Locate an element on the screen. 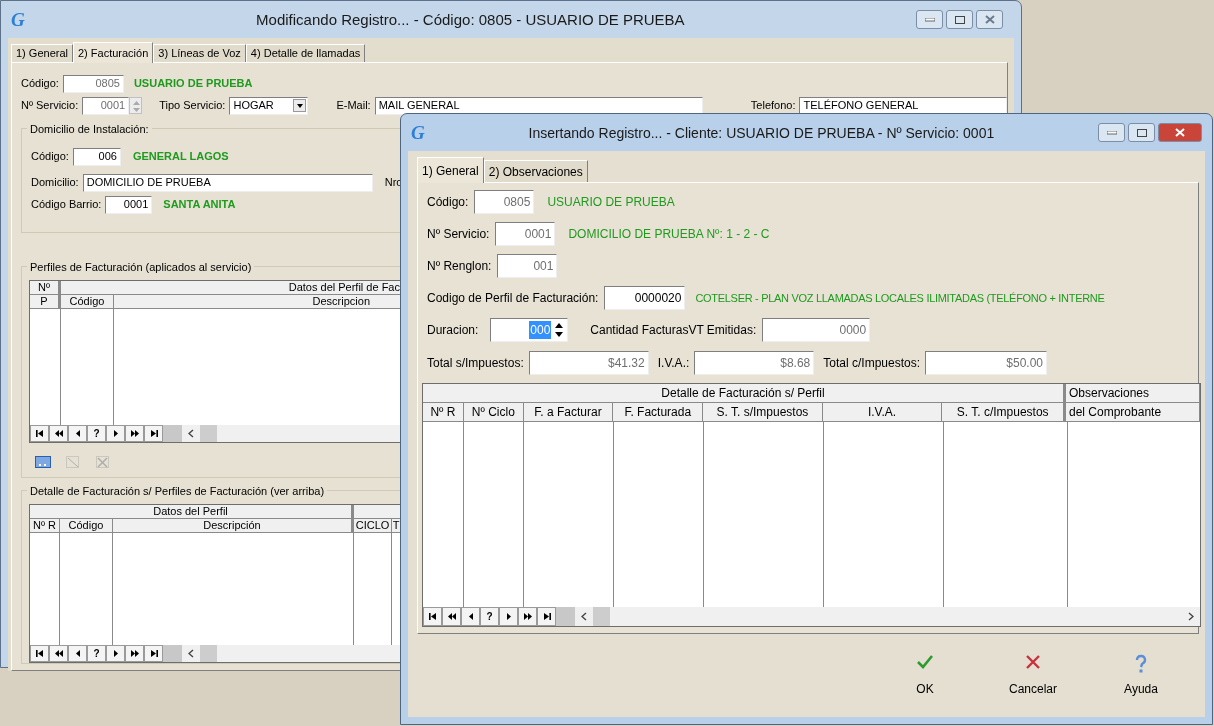 This screenshot has width=1214, height=726. column-header: Datos del Perfil de Fac is located at coordinates (231, 288).